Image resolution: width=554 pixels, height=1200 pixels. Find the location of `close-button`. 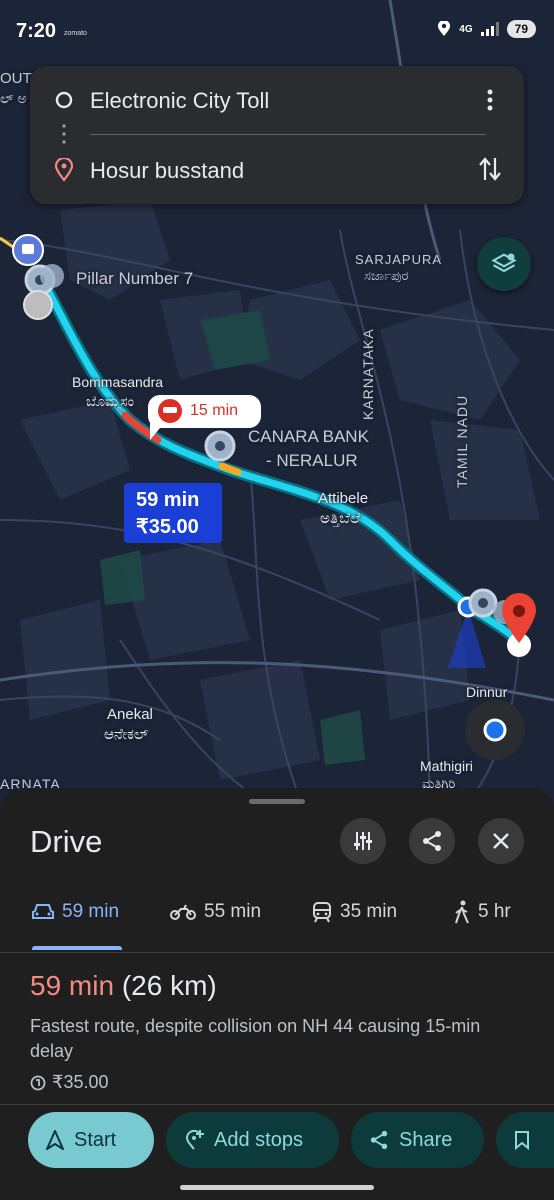

close-button is located at coordinates (501, 841).